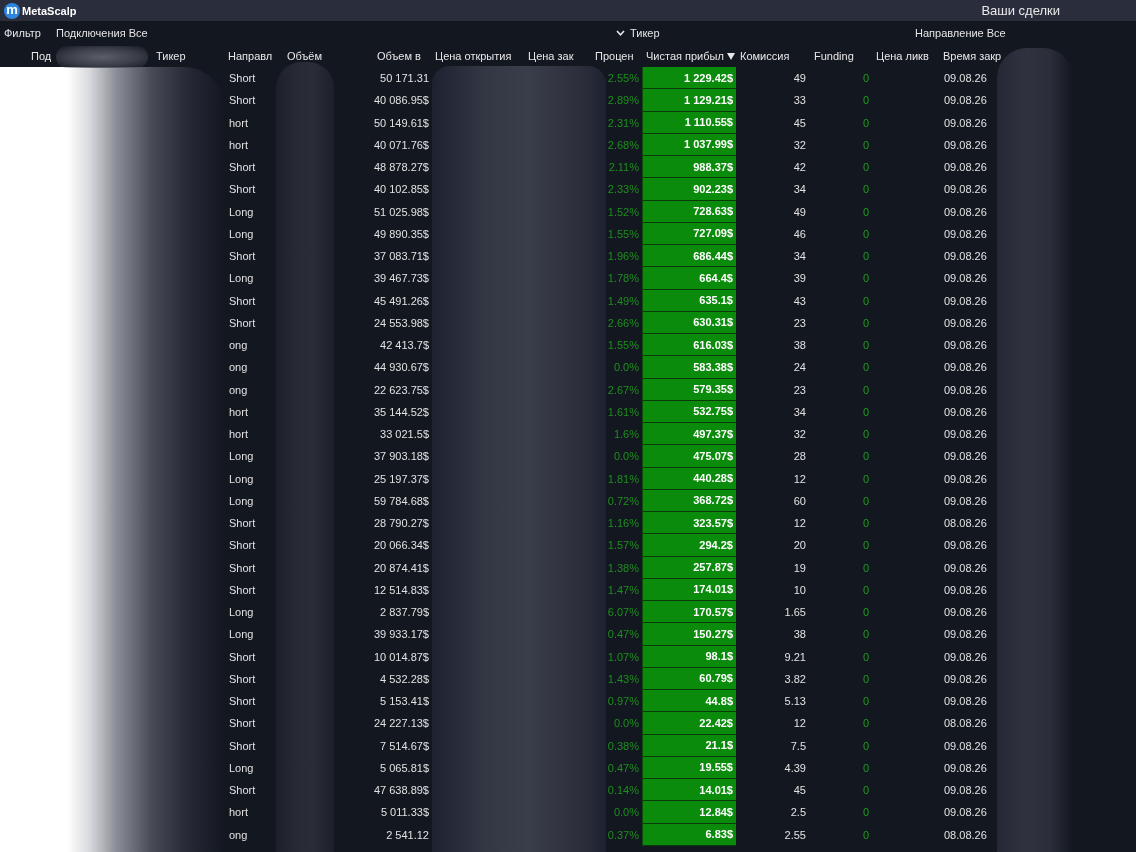 Image resolution: width=1136 pixels, height=852 pixels. Describe the element at coordinates (616, 56) in the screenshot. I see `column-header: Процен` at that location.